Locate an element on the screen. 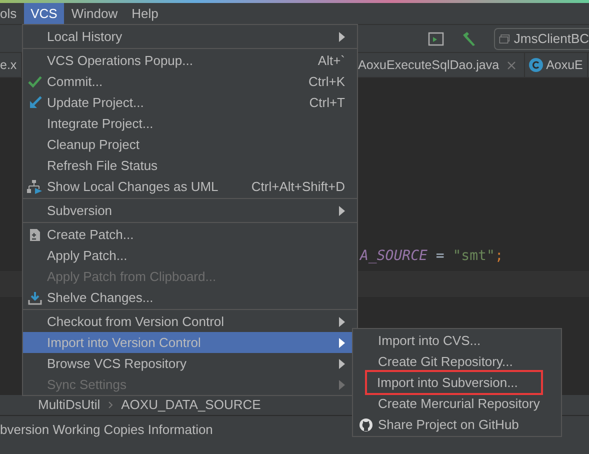 The height and width of the screenshot is (454, 589). arrow-icon is located at coordinates (35, 102).